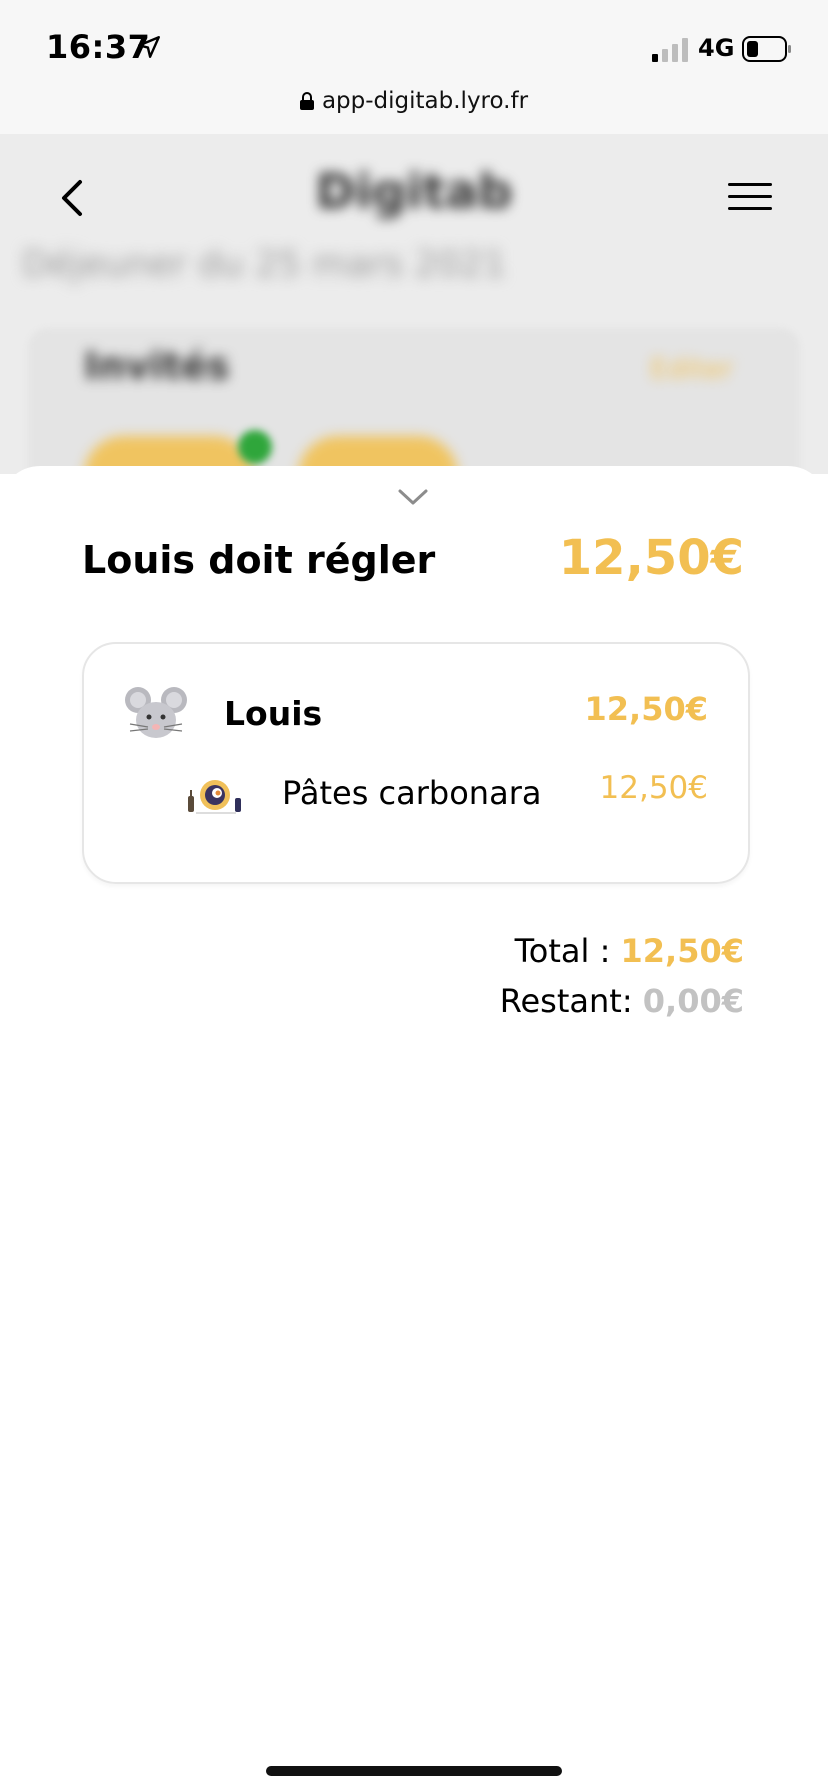  Describe the element at coordinates (716, 48) in the screenshot. I see `network-type: 4G` at that location.